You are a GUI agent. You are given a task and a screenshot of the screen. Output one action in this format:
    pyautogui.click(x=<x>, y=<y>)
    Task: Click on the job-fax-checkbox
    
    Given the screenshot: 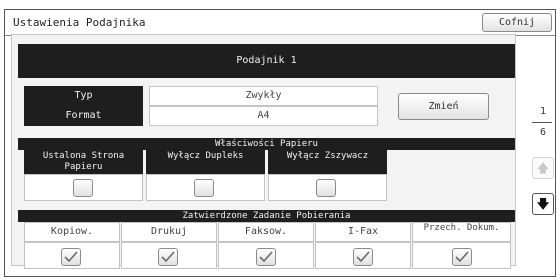 What is the action you would take?
    pyautogui.click(x=266, y=257)
    